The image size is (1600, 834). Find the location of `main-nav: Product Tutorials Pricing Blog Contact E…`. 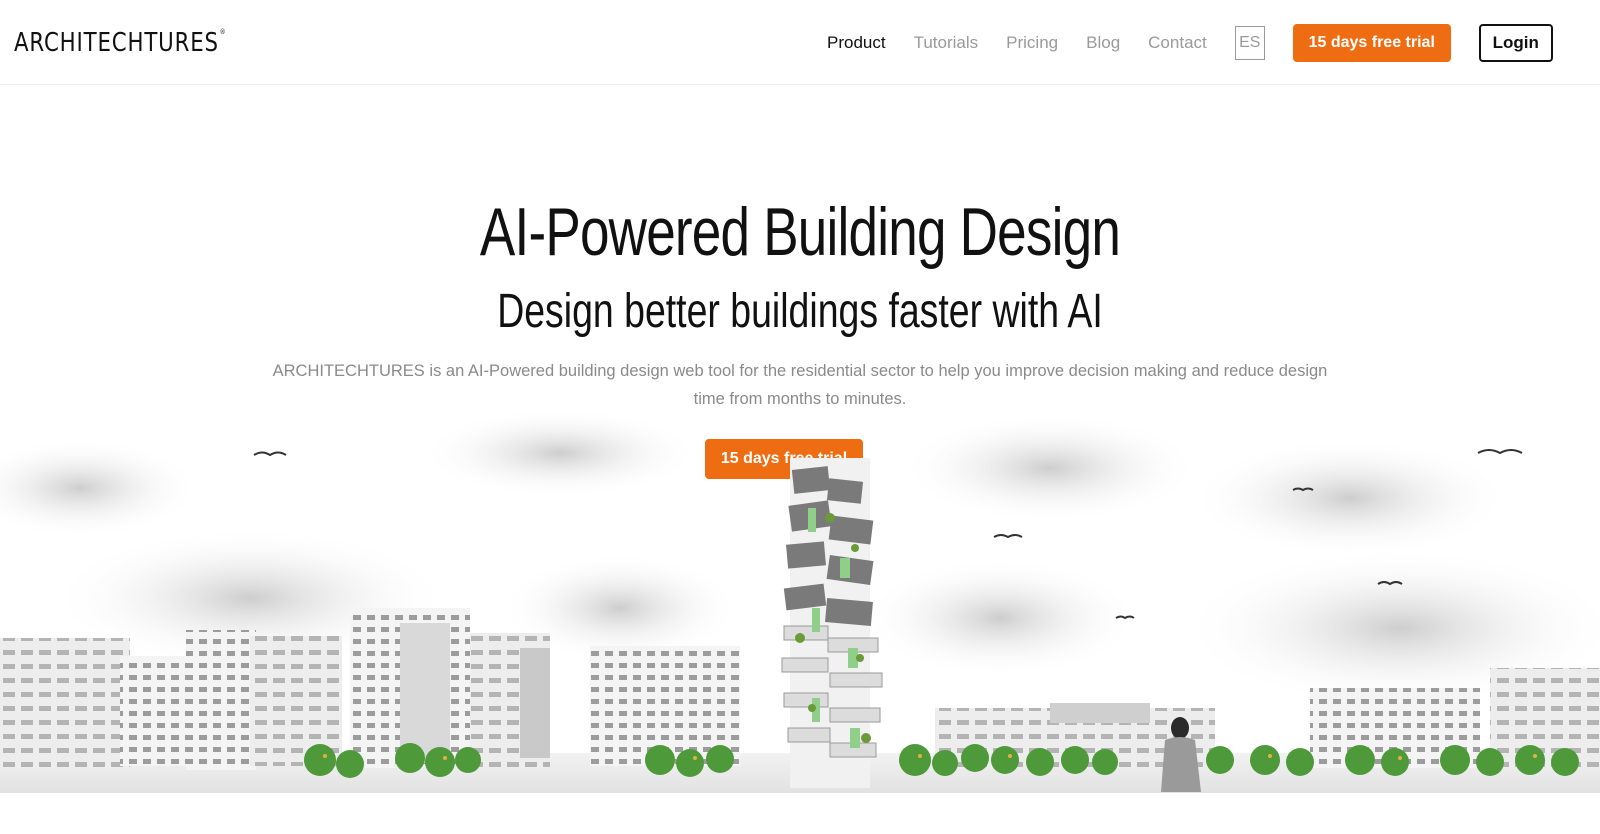

main-nav: Product Tutorials Pricing Blog Contact E… is located at coordinates (1190, 43).